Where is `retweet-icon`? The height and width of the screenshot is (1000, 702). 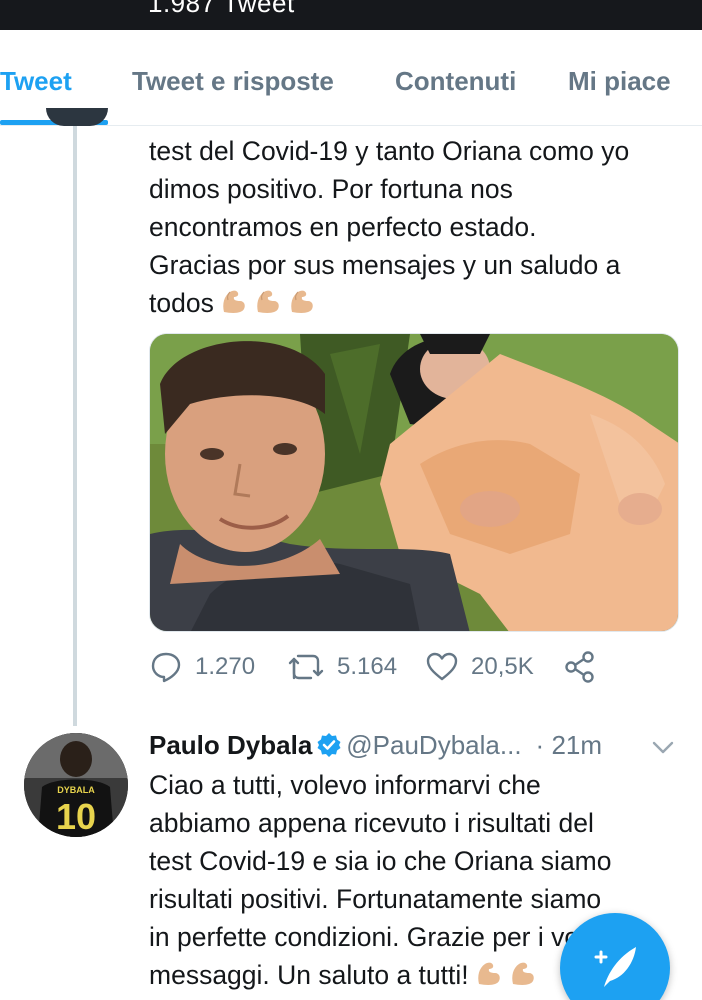 retweet-icon is located at coordinates (306, 667).